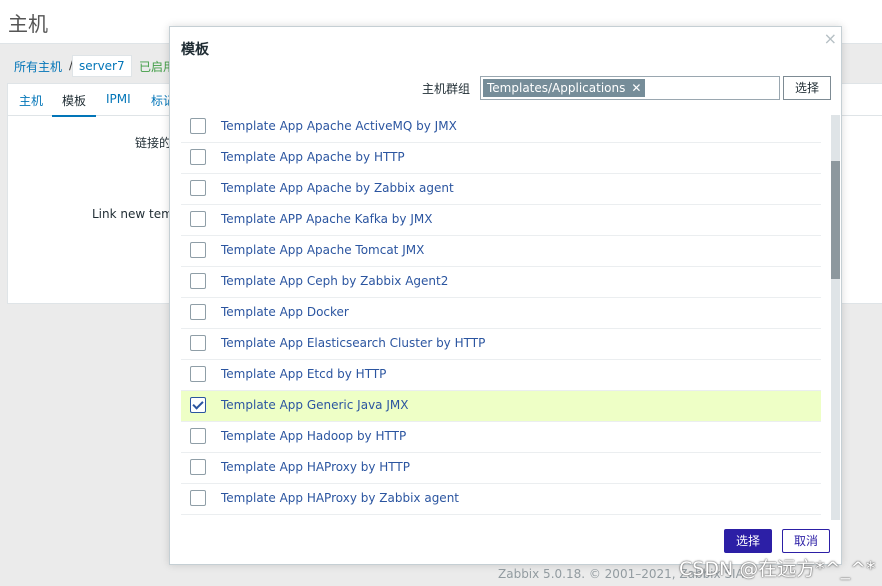 The height and width of the screenshot is (586, 882). Describe the element at coordinates (337, 188) in the screenshot. I see `template-link: Template App Apache by Zabbix agent` at that location.